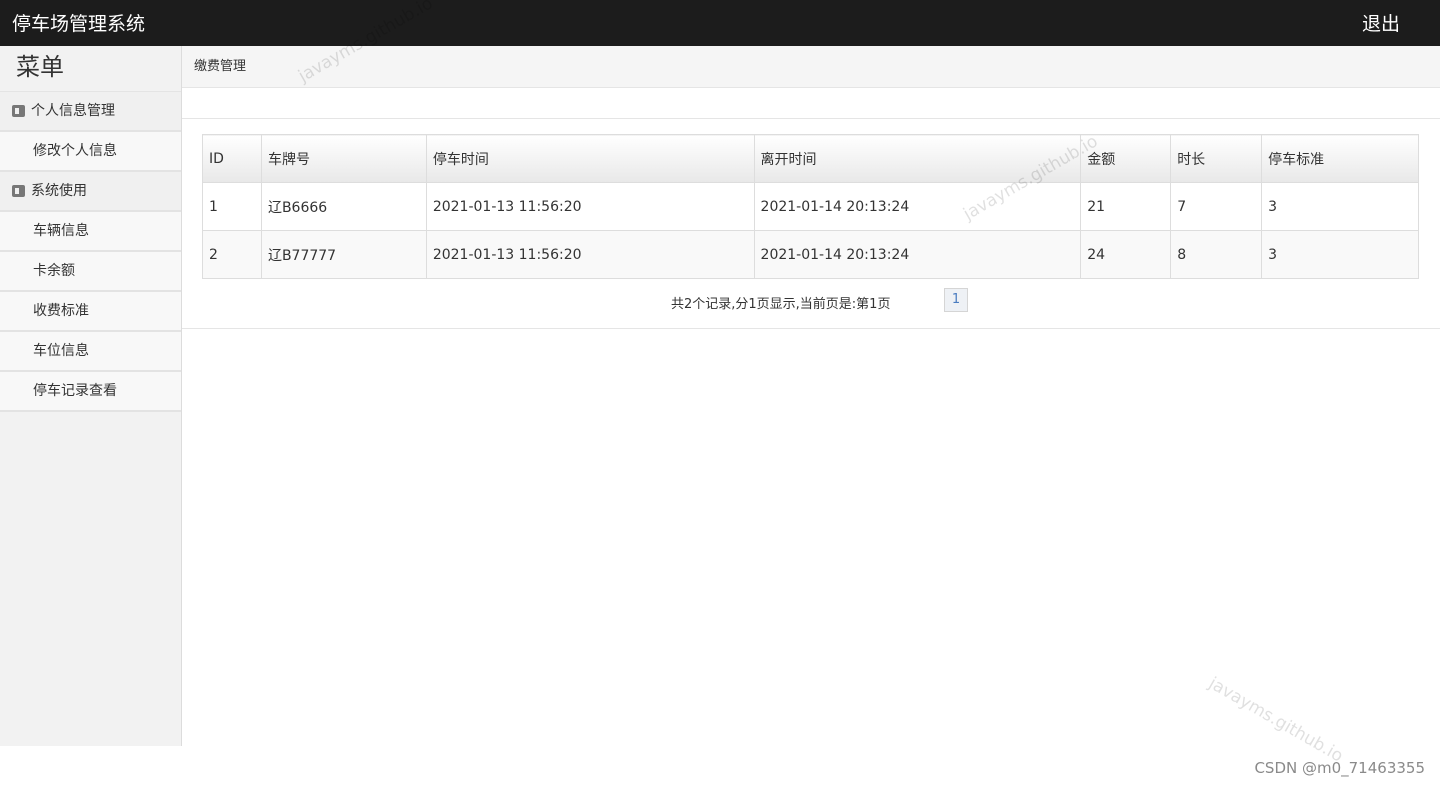 The height and width of the screenshot is (786, 1440). What do you see at coordinates (90, 152) in the screenshot?
I see `sidebar-item-edit-profile: 修改个人信息` at bounding box center [90, 152].